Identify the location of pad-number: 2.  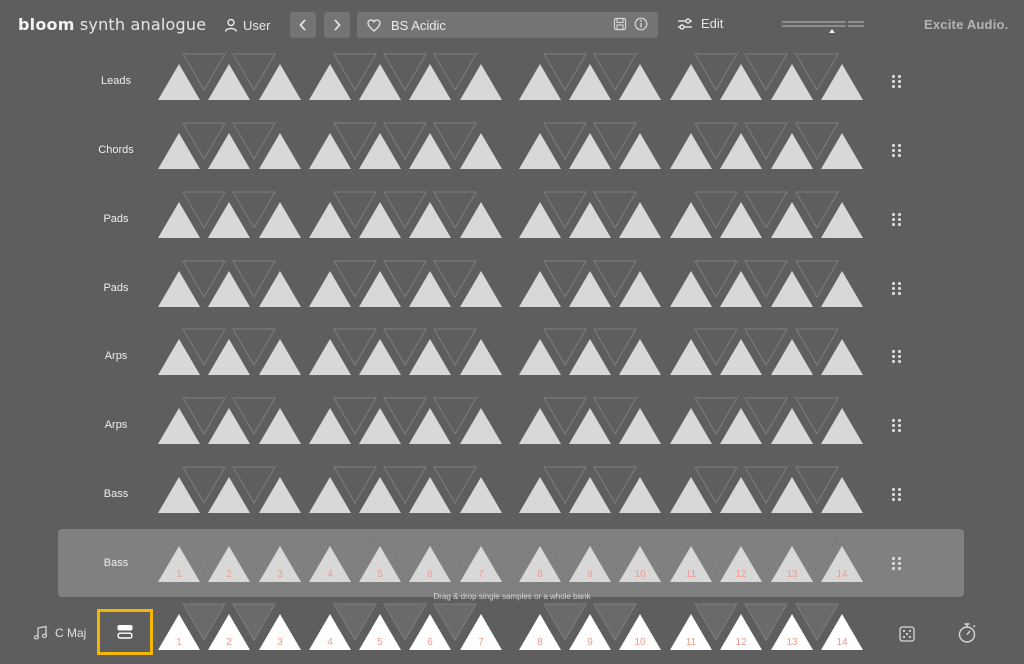
(229, 642).